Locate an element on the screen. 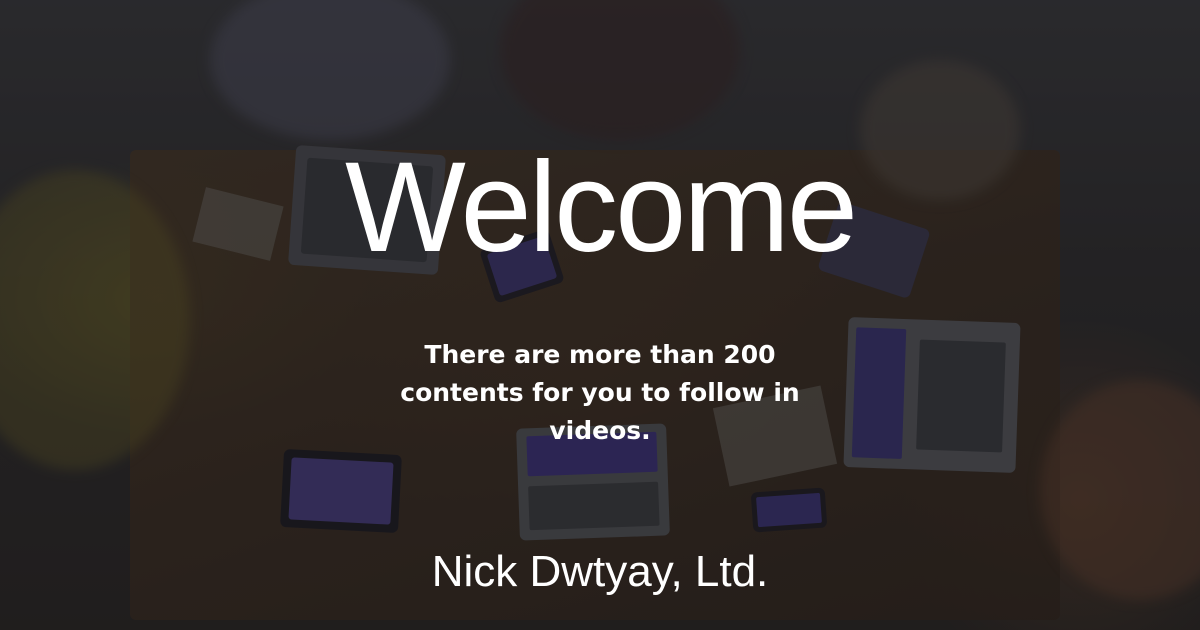  company-name: Nick Dwtyay, Ltd. is located at coordinates (600, 571).